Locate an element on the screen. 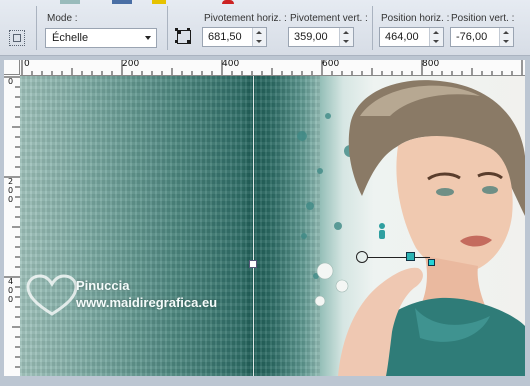 This screenshot has height=386, width=530. guide-handle is located at coordinates (253, 264).